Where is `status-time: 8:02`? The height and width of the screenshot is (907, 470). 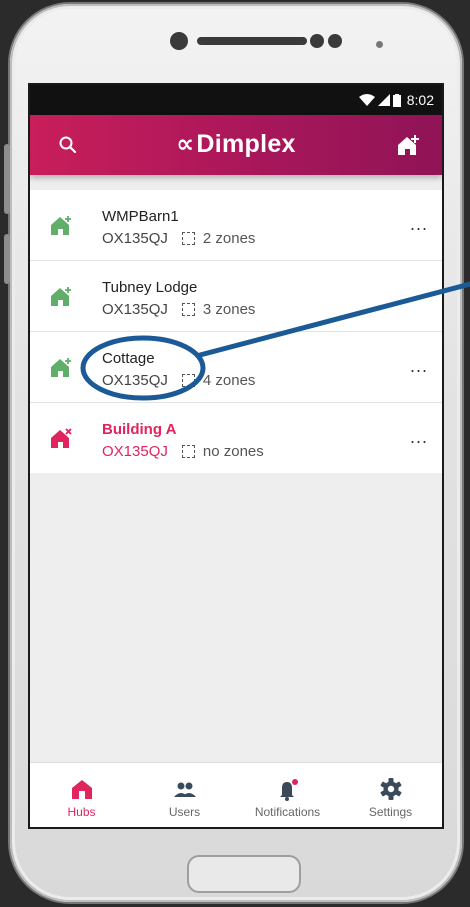
status-time: 8:02 is located at coordinates (420, 100).